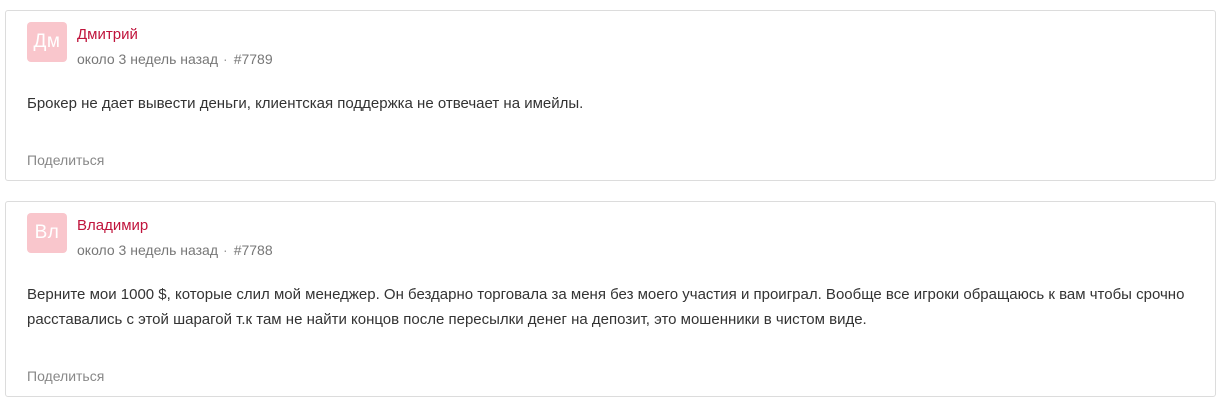  Describe the element at coordinates (47, 233) in the screenshot. I see `avatar: Вл` at that location.